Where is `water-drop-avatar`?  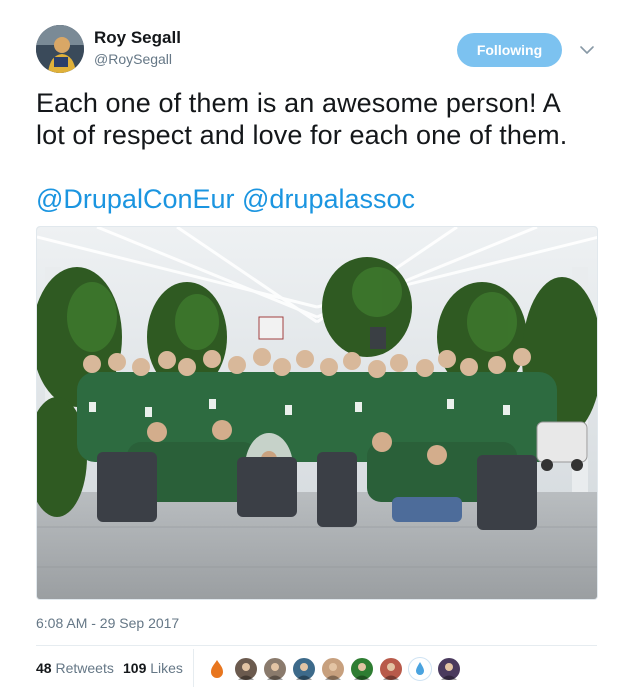
water-drop-avatar is located at coordinates (420, 669).